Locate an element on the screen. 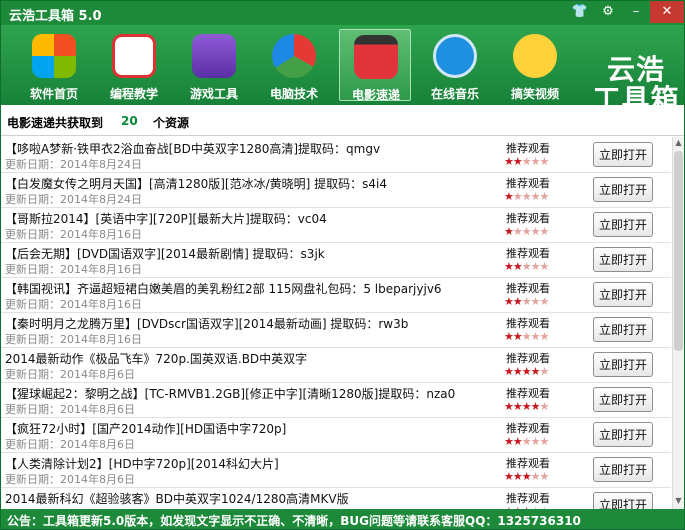 This screenshot has width=685, height=530. item-title: 2014最新科幻《超验骇客》BD中英双字1024/1280高清MKV版 is located at coordinates (250, 498).